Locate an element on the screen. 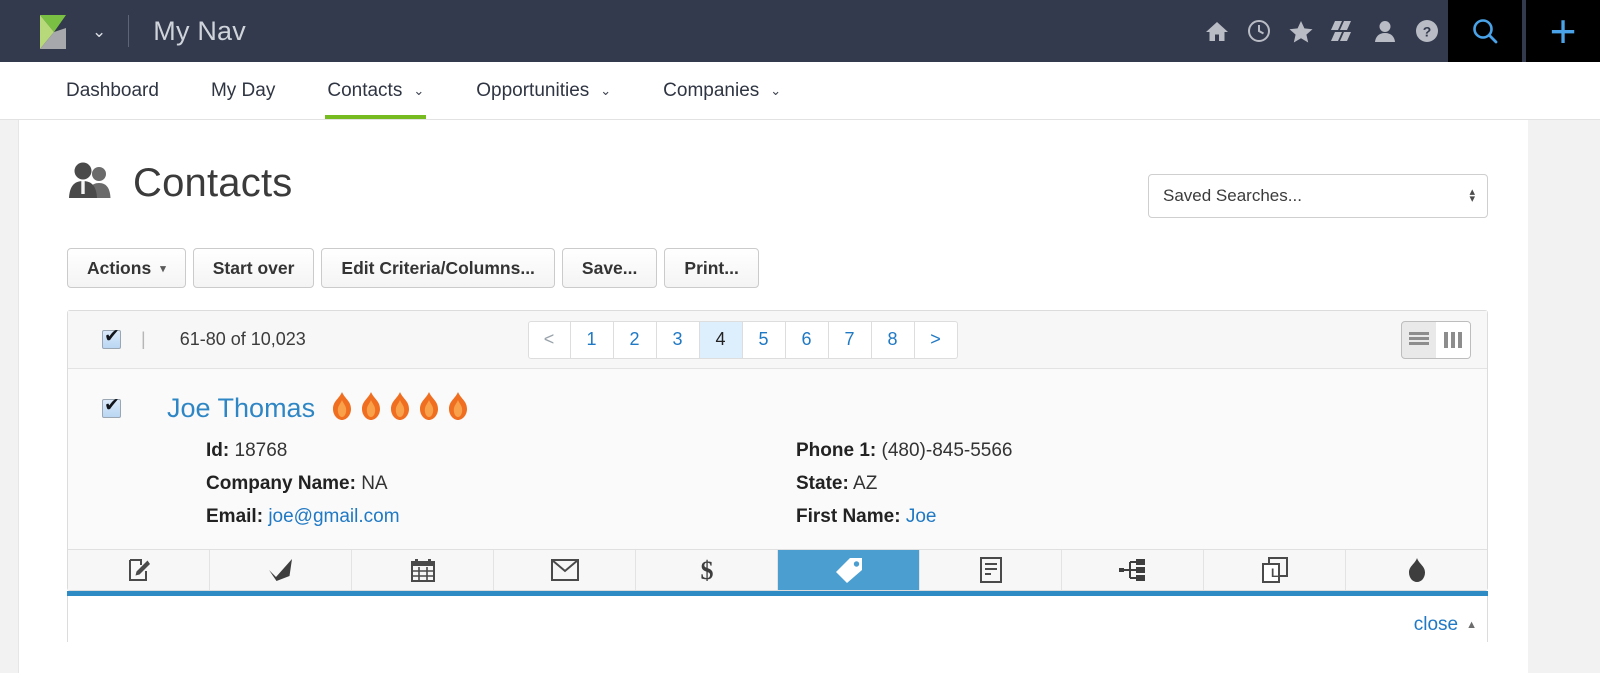  nav-item-opportunities: Opportunities ⌄ is located at coordinates (543, 90).